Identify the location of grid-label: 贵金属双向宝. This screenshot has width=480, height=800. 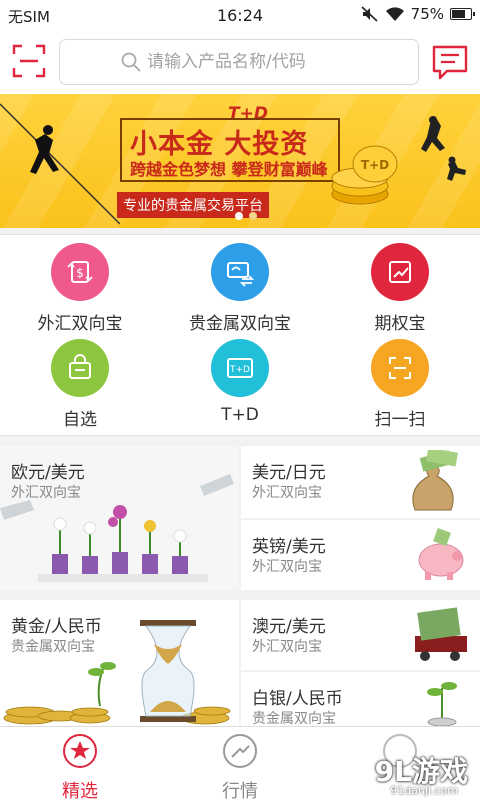
(240, 324).